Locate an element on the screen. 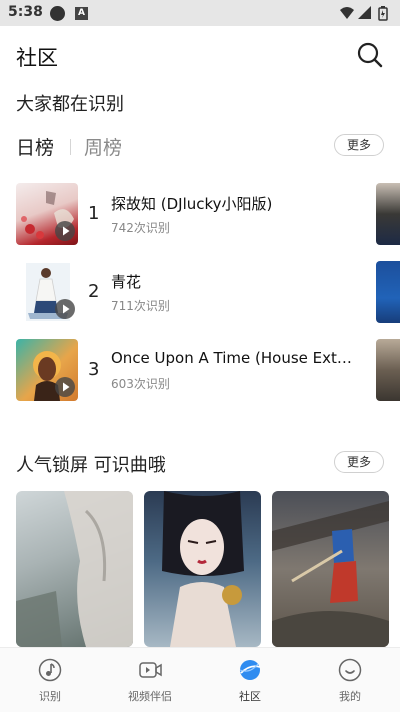  planet-icon is located at coordinates (250, 670).